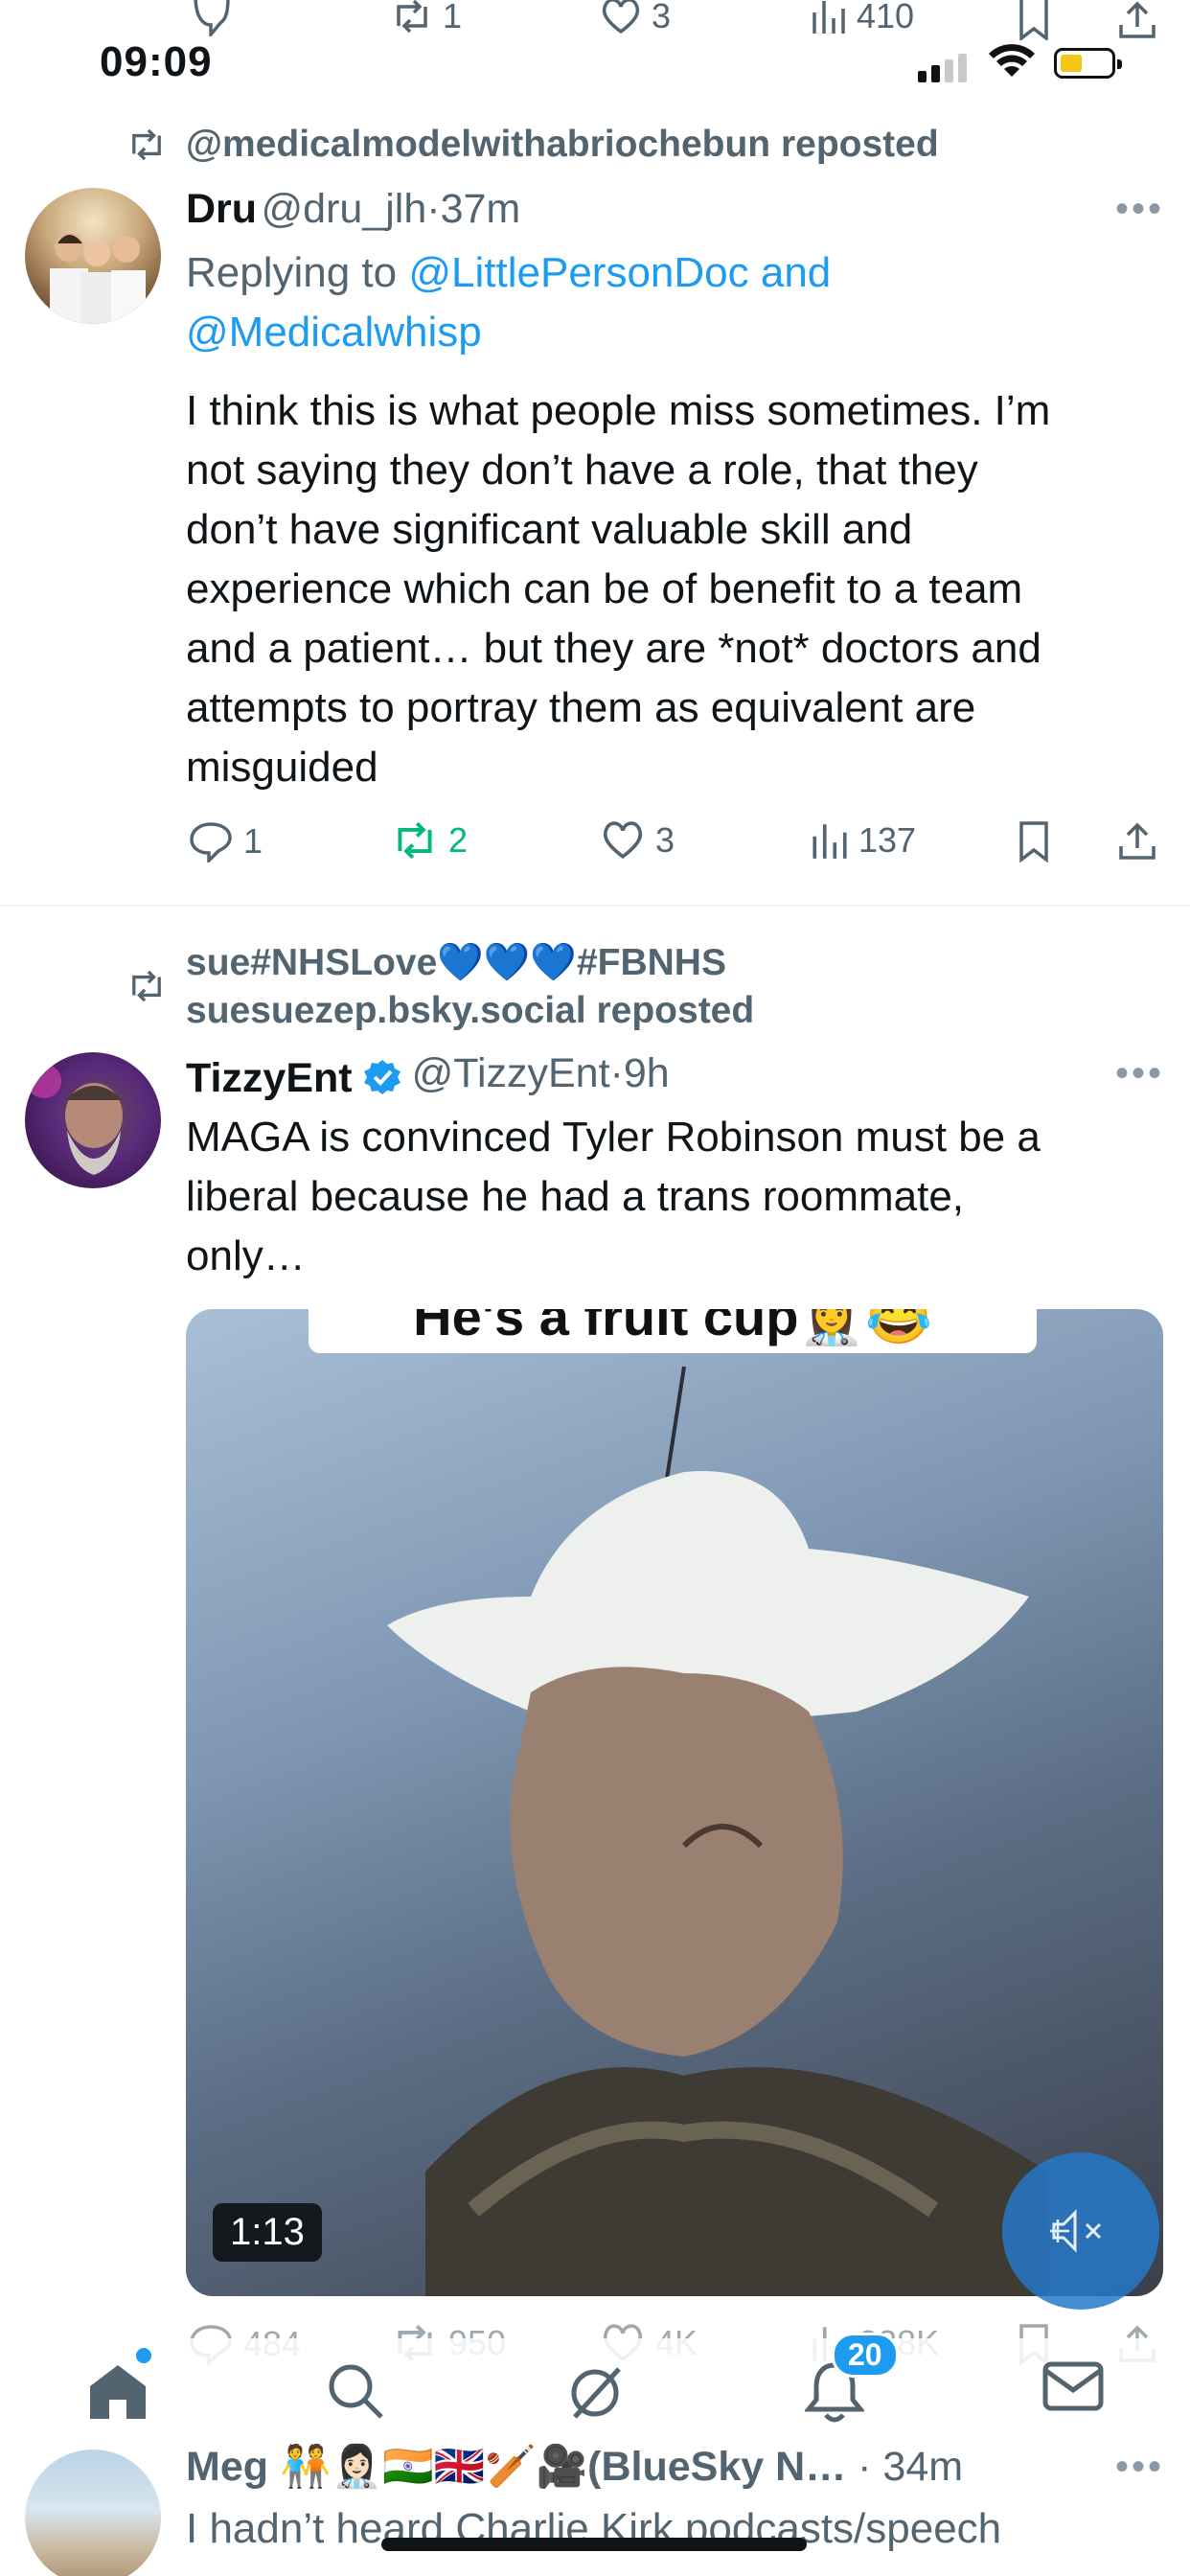  I want to click on home-indicator, so click(594, 2544).